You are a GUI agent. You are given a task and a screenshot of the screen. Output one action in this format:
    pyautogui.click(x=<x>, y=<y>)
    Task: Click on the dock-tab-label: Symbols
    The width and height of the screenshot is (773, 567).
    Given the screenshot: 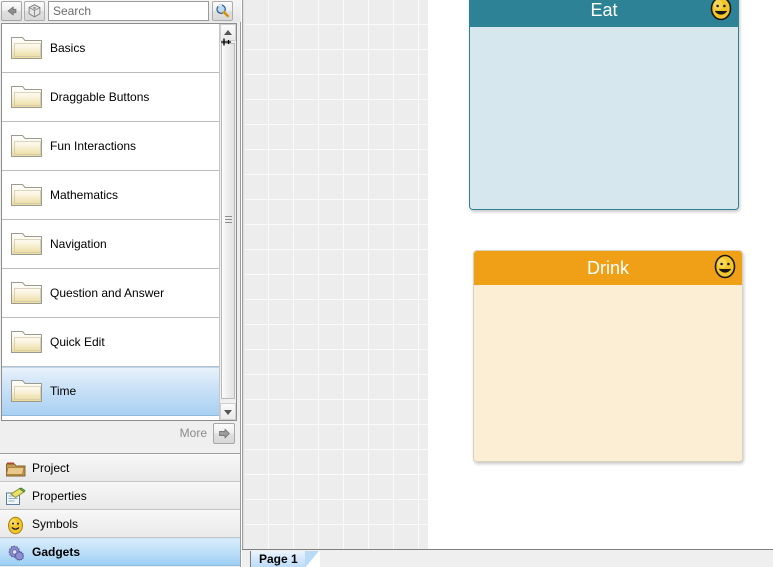 What is the action you would take?
    pyautogui.click(x=55, y=524)
    